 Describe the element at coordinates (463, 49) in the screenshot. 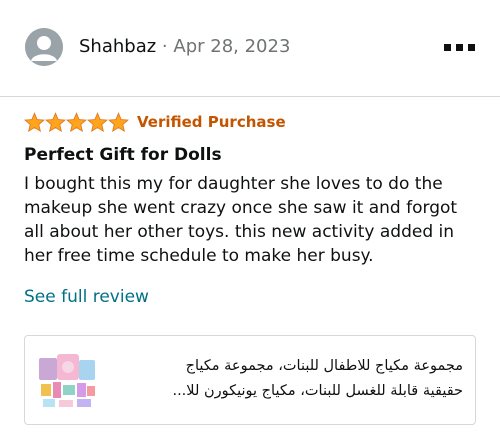

I see `more-options-icon` at that location.